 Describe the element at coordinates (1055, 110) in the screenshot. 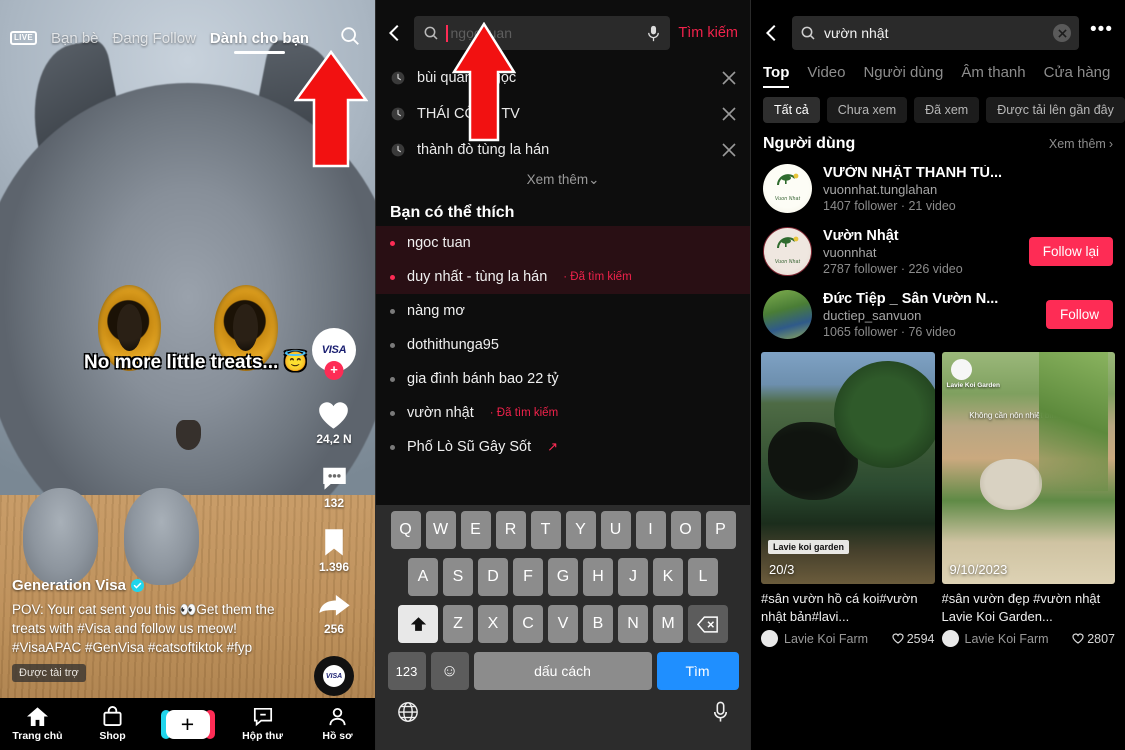

I see `chip-duoc-tai-len-gan-day: Được tải lên gần đây` at that location.